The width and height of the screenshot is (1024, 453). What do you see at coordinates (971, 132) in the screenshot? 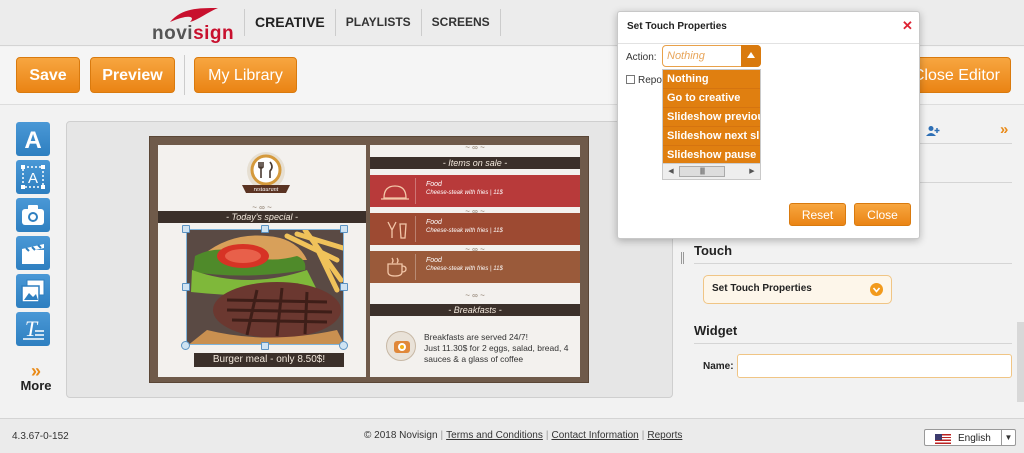
I see `panel-header-icons: »` at bounding box center [971, 132].